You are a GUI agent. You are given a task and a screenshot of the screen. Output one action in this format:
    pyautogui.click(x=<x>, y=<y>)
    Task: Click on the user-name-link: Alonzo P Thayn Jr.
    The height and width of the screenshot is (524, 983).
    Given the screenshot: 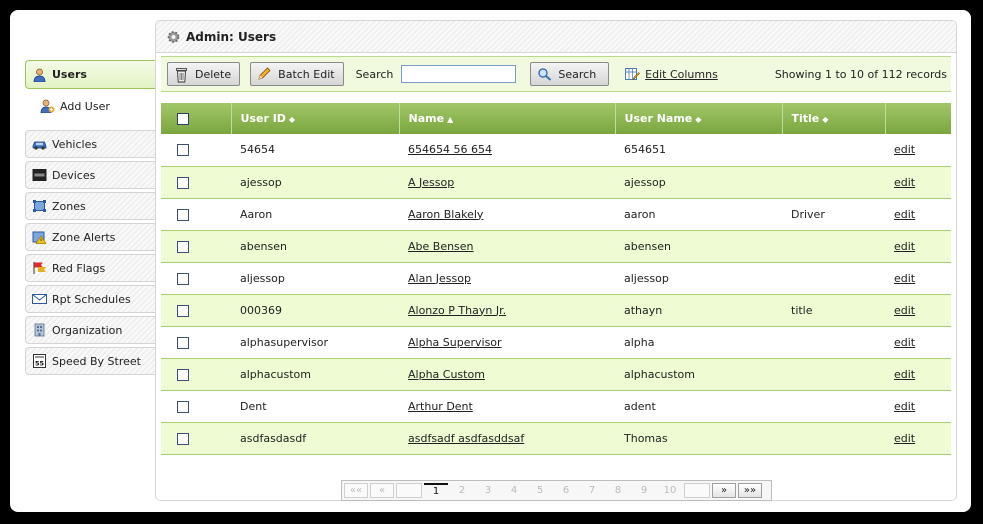 What is the action you would take?
    pyautogui.click(x=457, y=310)
    